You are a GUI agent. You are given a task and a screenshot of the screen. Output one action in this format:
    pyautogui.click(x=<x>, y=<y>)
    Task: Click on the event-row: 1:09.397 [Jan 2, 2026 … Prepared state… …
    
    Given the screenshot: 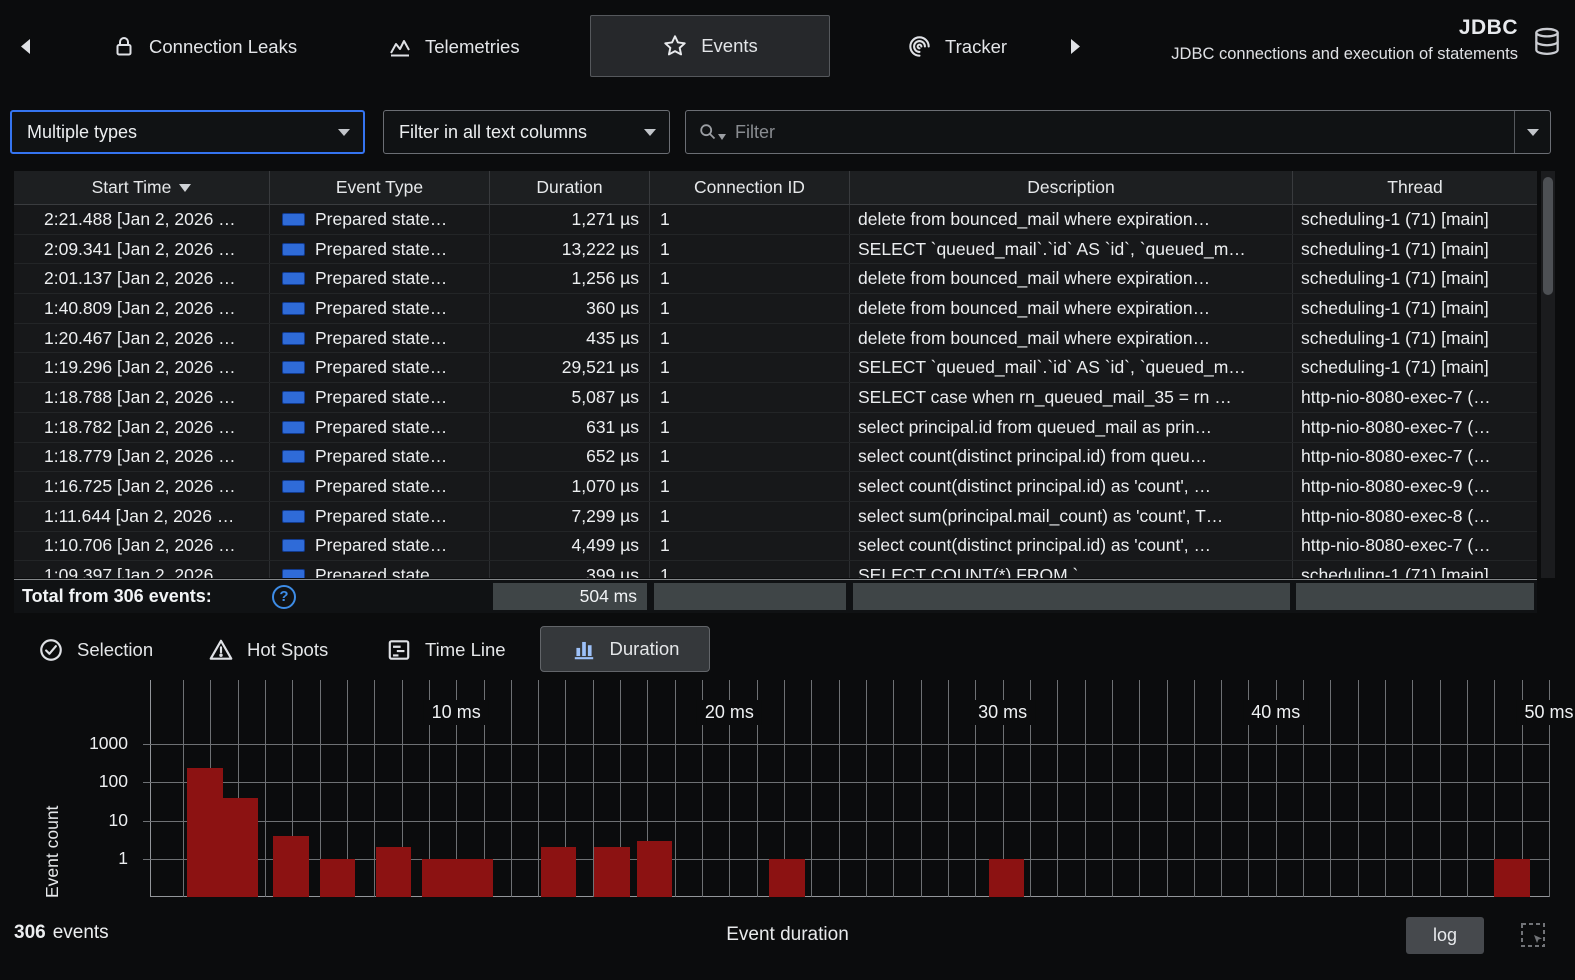 What is the action you would take?
    pyautogui.click(x=775, y=569)
    